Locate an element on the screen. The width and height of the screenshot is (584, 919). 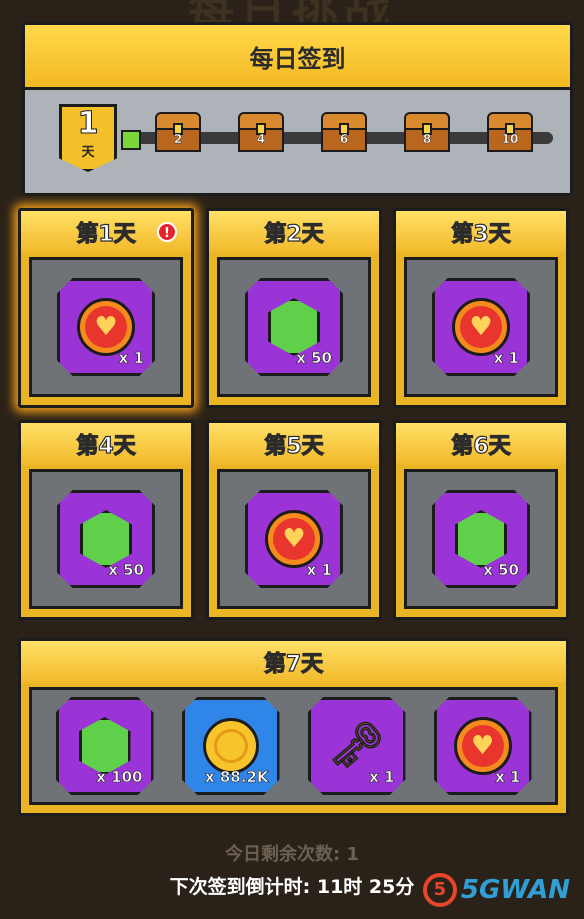
watermark: 5 5GWAN is located at coordinates (496, 890).